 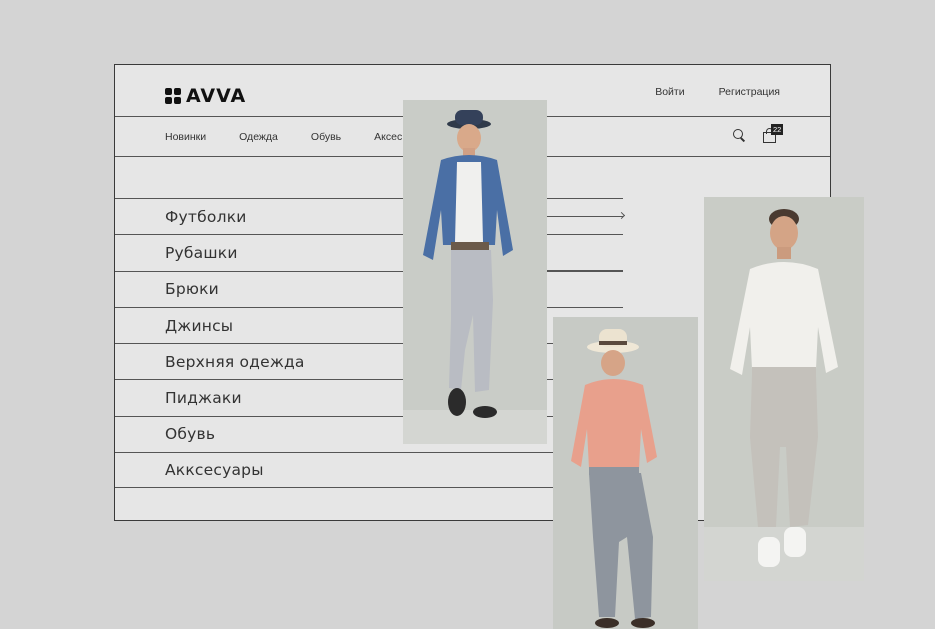 What do you see at coordinates (388, 137) in the screenshot?
I see `nav-item-accessories: Аксес` at bounding box center [388, 137].